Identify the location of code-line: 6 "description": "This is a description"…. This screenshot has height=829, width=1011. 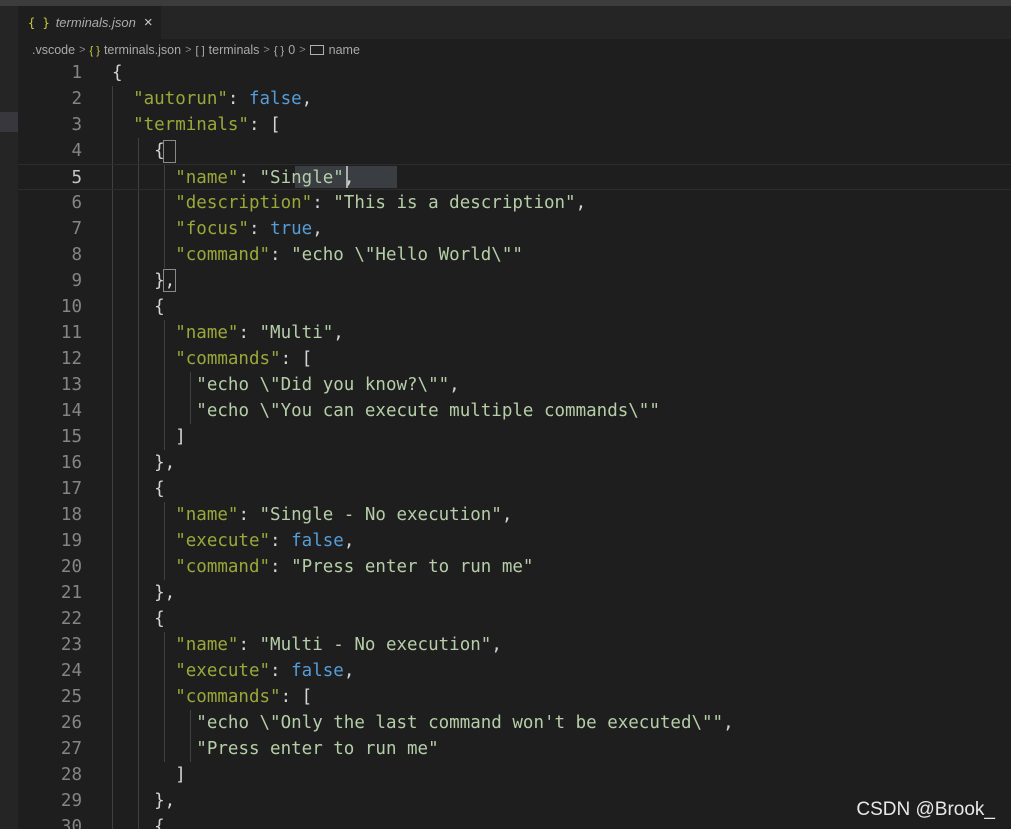
(514, 203).